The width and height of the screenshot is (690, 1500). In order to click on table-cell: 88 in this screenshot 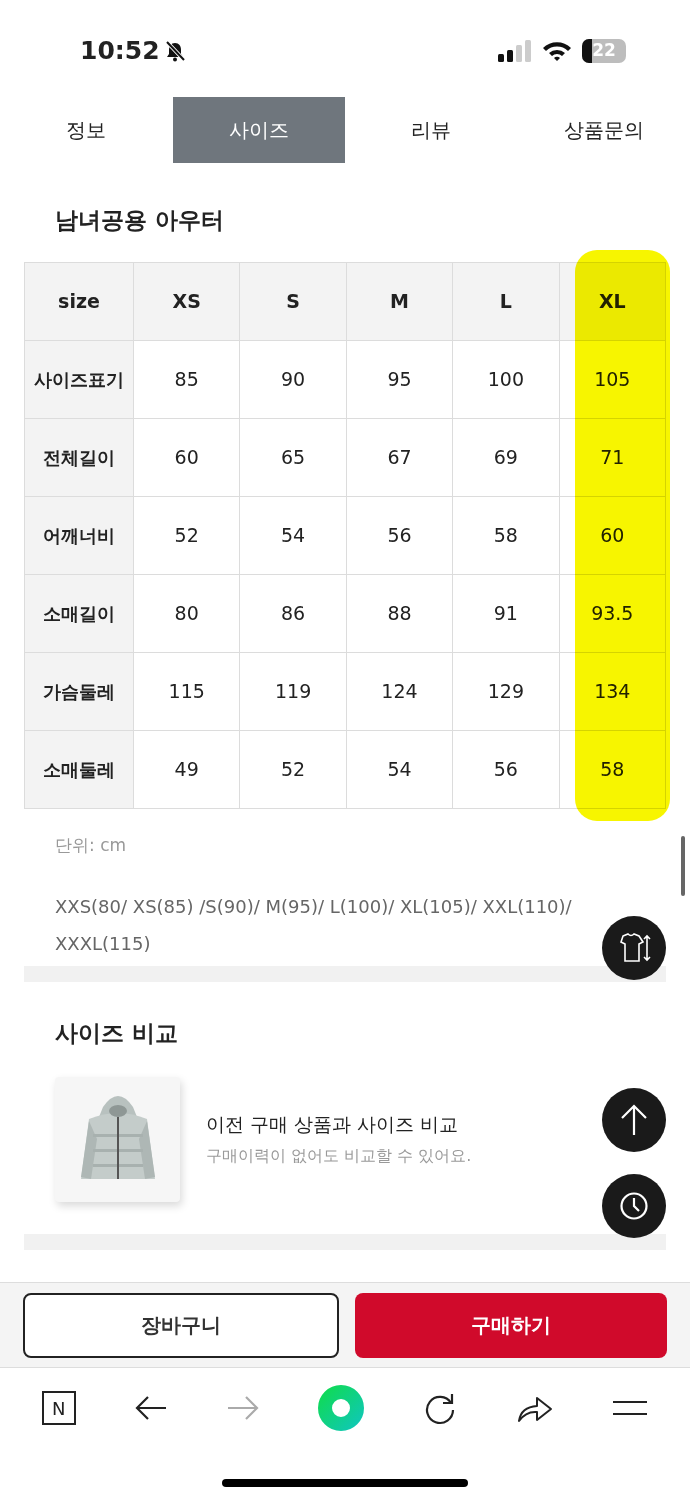, I will do `click(399, 613)`.